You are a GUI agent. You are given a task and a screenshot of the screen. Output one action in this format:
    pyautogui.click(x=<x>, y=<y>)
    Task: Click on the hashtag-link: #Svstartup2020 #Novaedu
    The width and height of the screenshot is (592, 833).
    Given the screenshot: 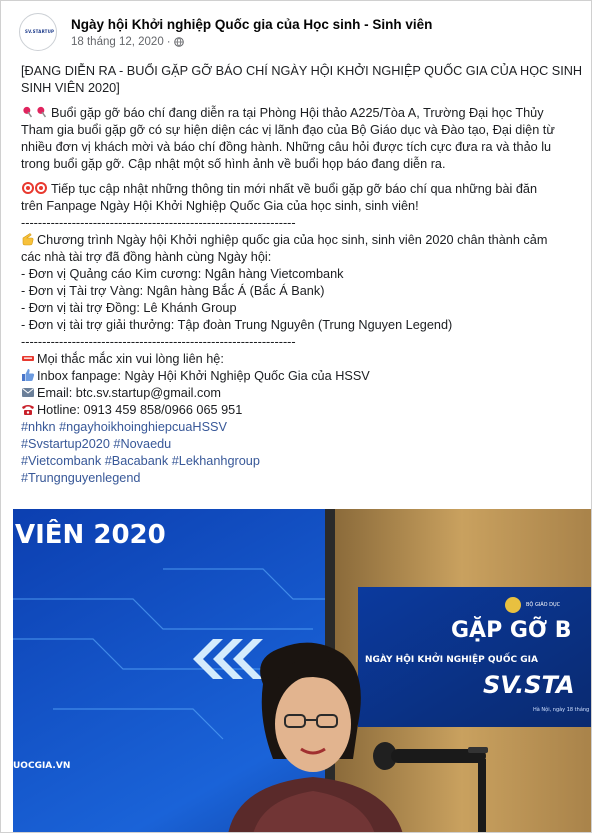 What is the action you would take?
    pyautogui.click(x=306, y=444)
    